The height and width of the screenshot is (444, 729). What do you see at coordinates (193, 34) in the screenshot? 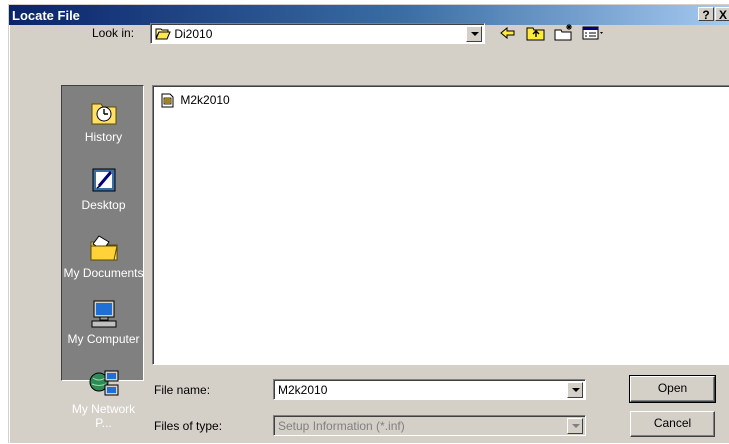
I see `look-in-text: Di2010` at bounding box center [193, 34].